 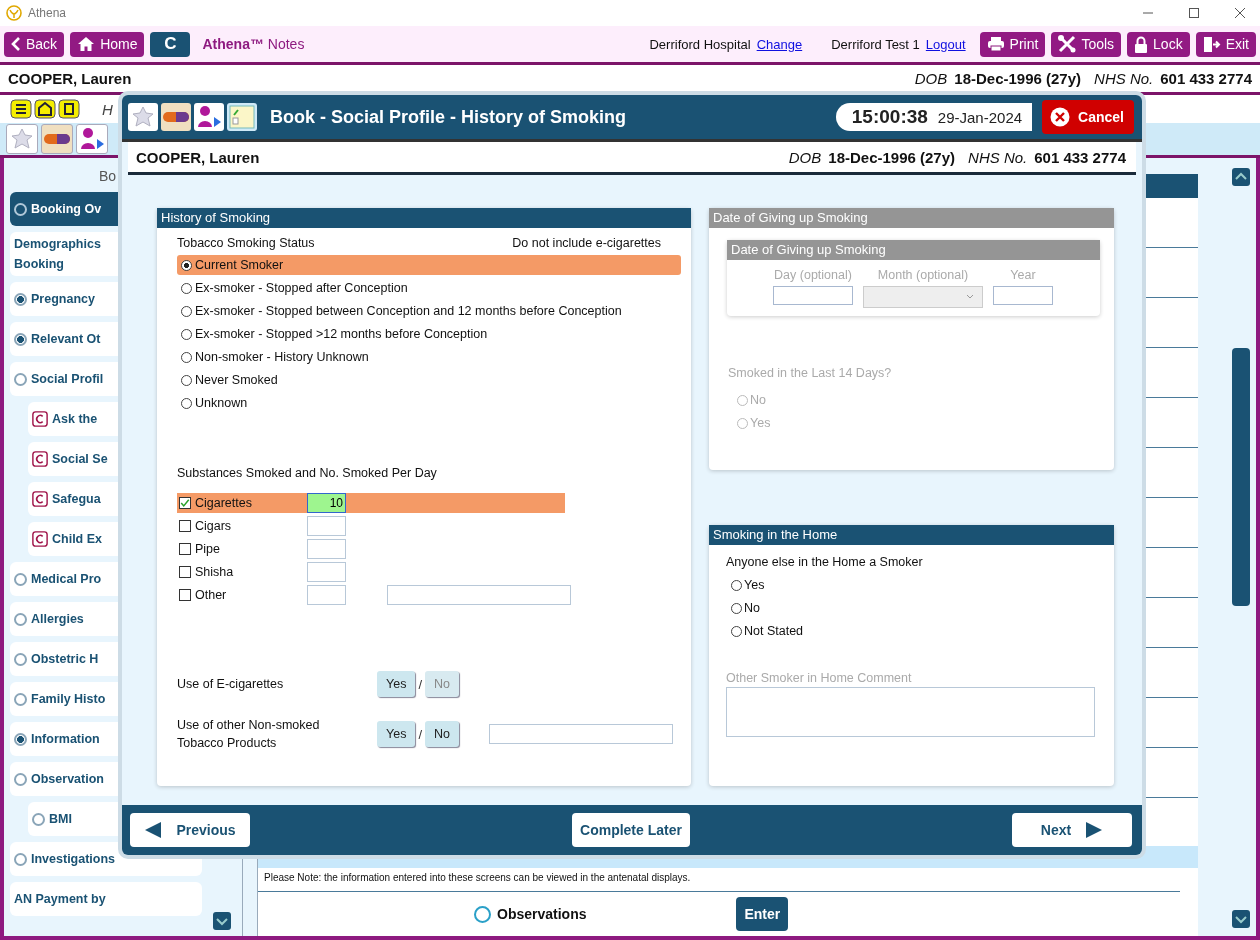 I want to click on page-title: H, so click(x=107, y=109).